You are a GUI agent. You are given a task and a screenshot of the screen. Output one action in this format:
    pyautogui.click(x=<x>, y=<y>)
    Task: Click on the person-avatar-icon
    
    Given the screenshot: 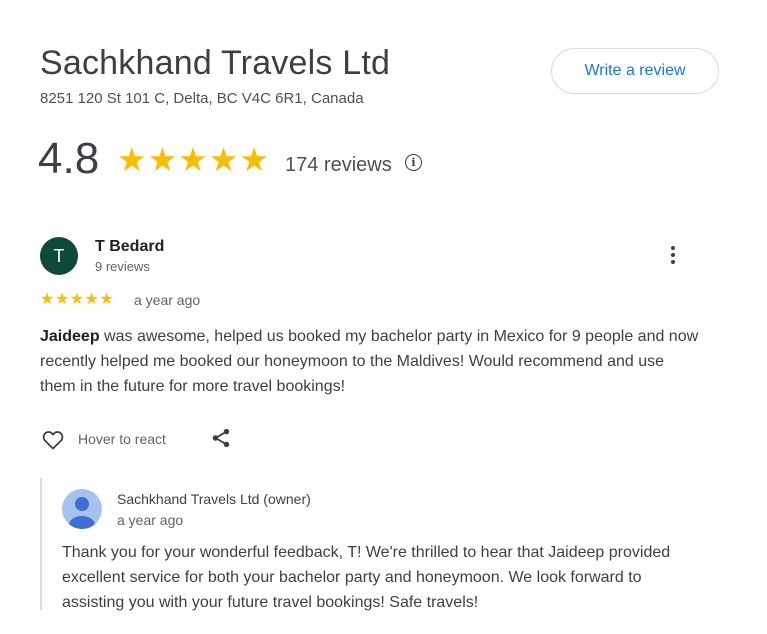 What is the action you would take?
    pyautogui.click(x=82, y=509)
    